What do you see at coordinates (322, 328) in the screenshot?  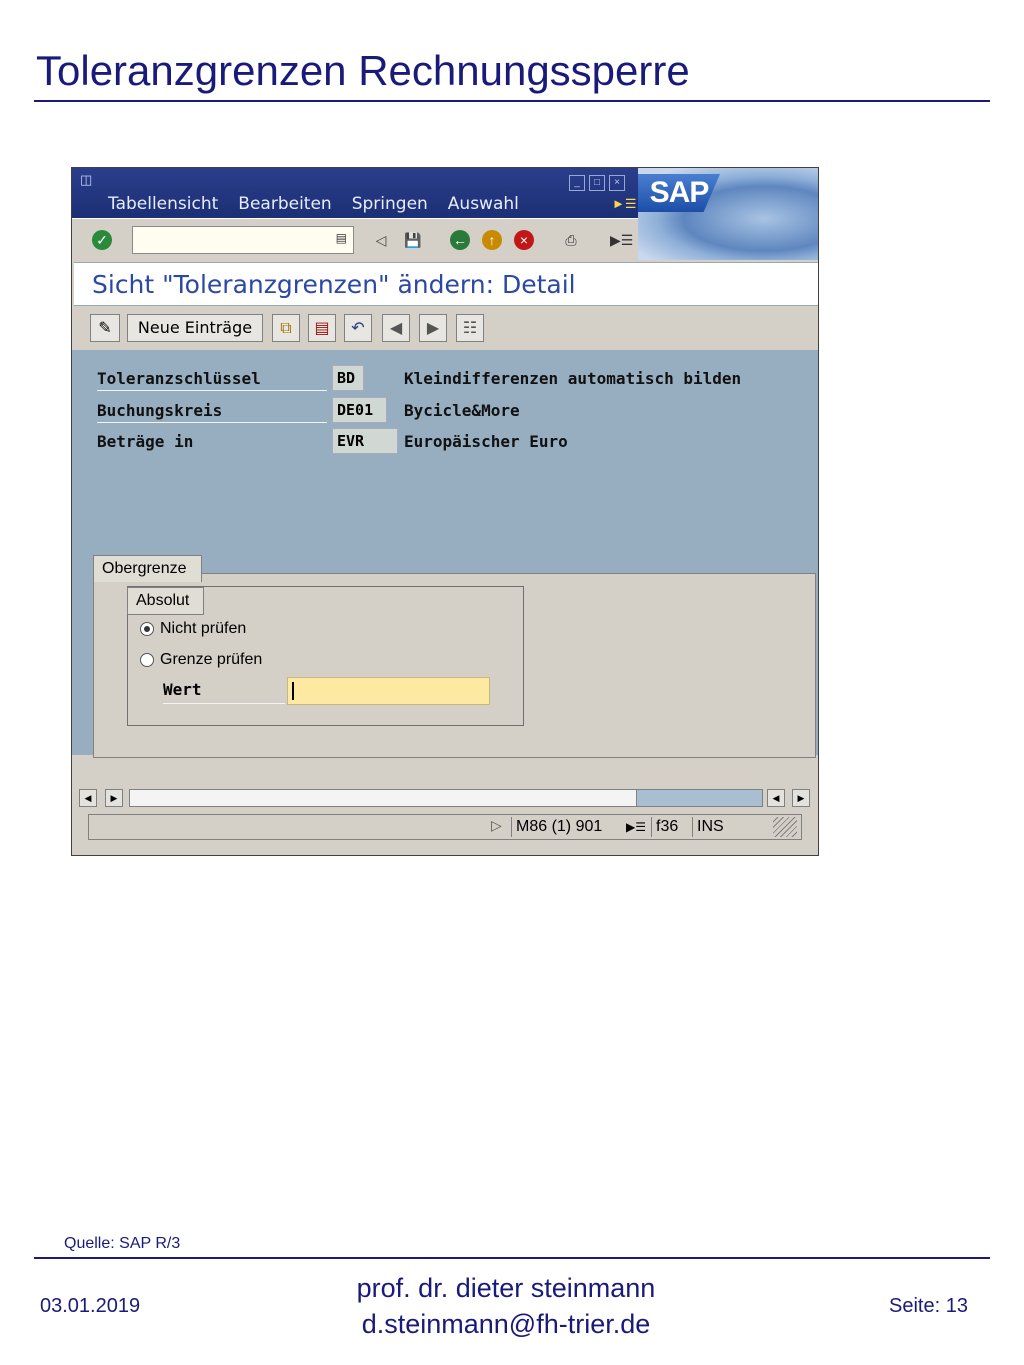 I see `delete-icon: ▤` at bounding box center [322, 328].